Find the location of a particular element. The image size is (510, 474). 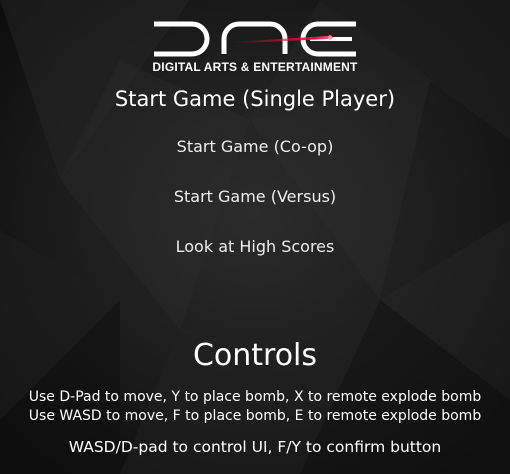

menu-start-versus: Start Game (Versus) is located at coordinates (255, 197).